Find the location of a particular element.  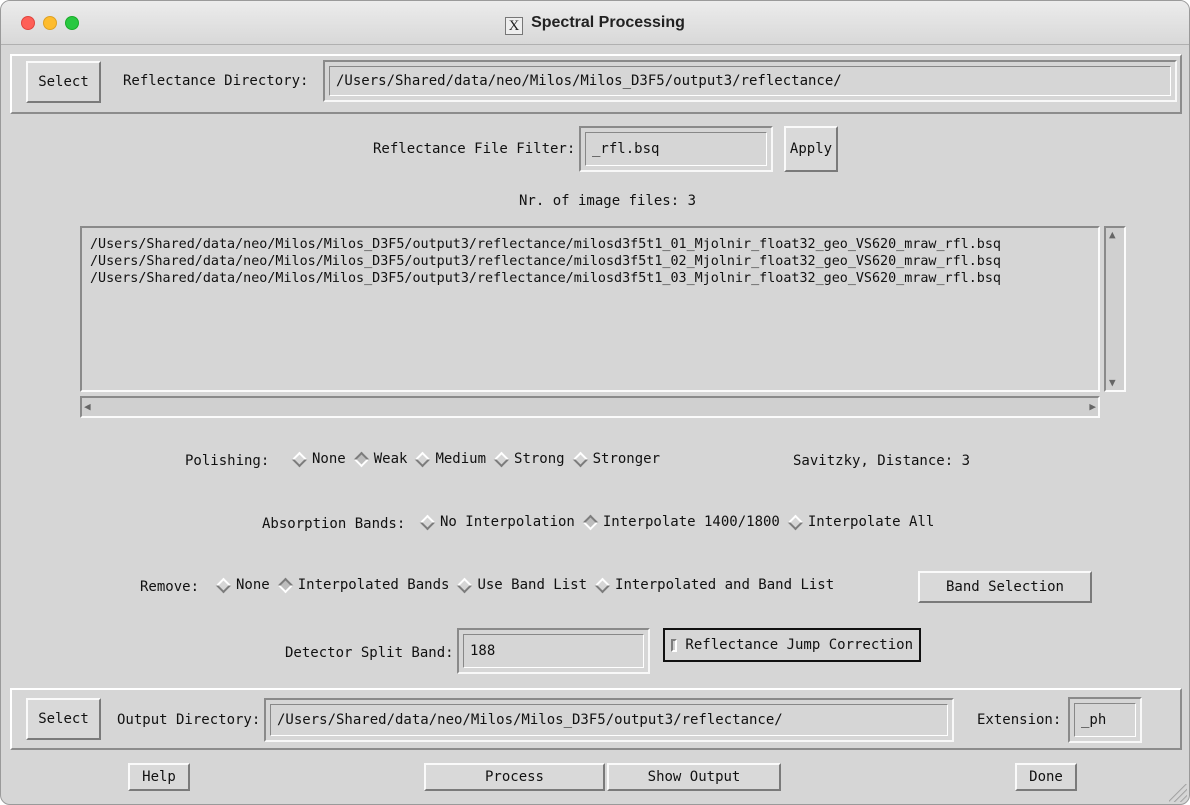

detector-split-band-field: 188 is located at coordinates (553, 651).